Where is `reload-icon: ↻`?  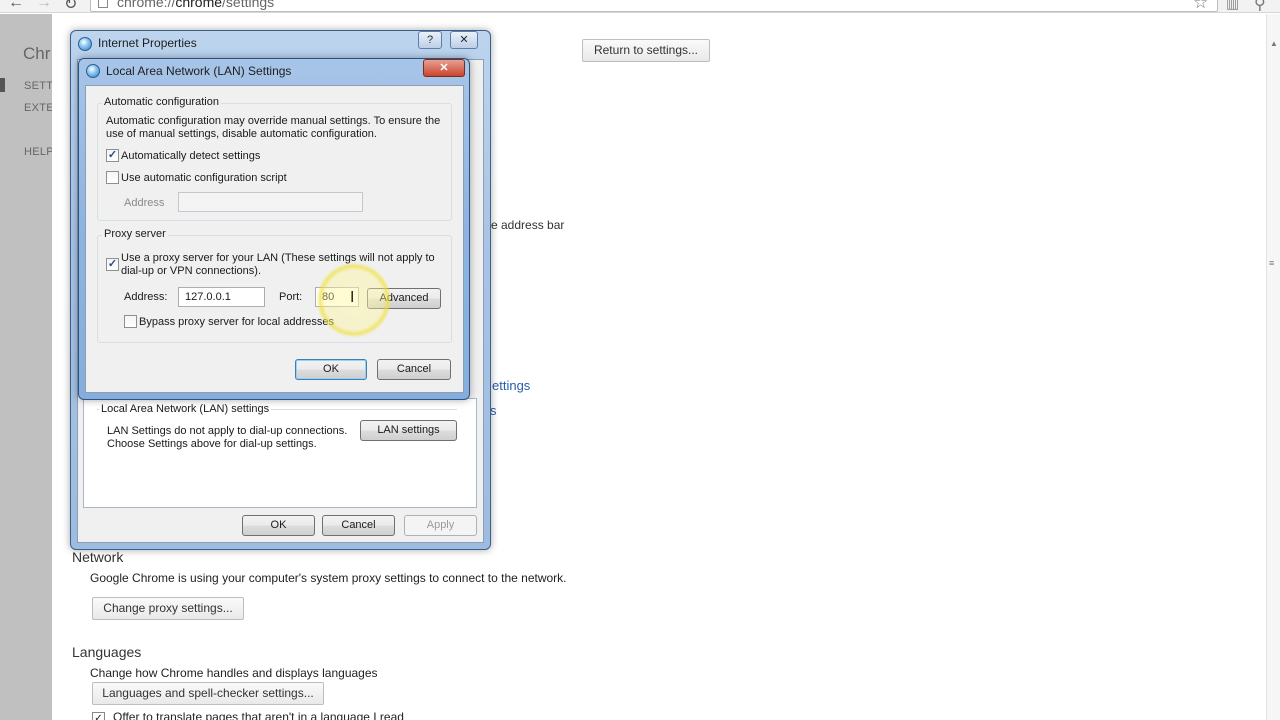
reload-icon: ↻ is located at coordinates (70, 6).